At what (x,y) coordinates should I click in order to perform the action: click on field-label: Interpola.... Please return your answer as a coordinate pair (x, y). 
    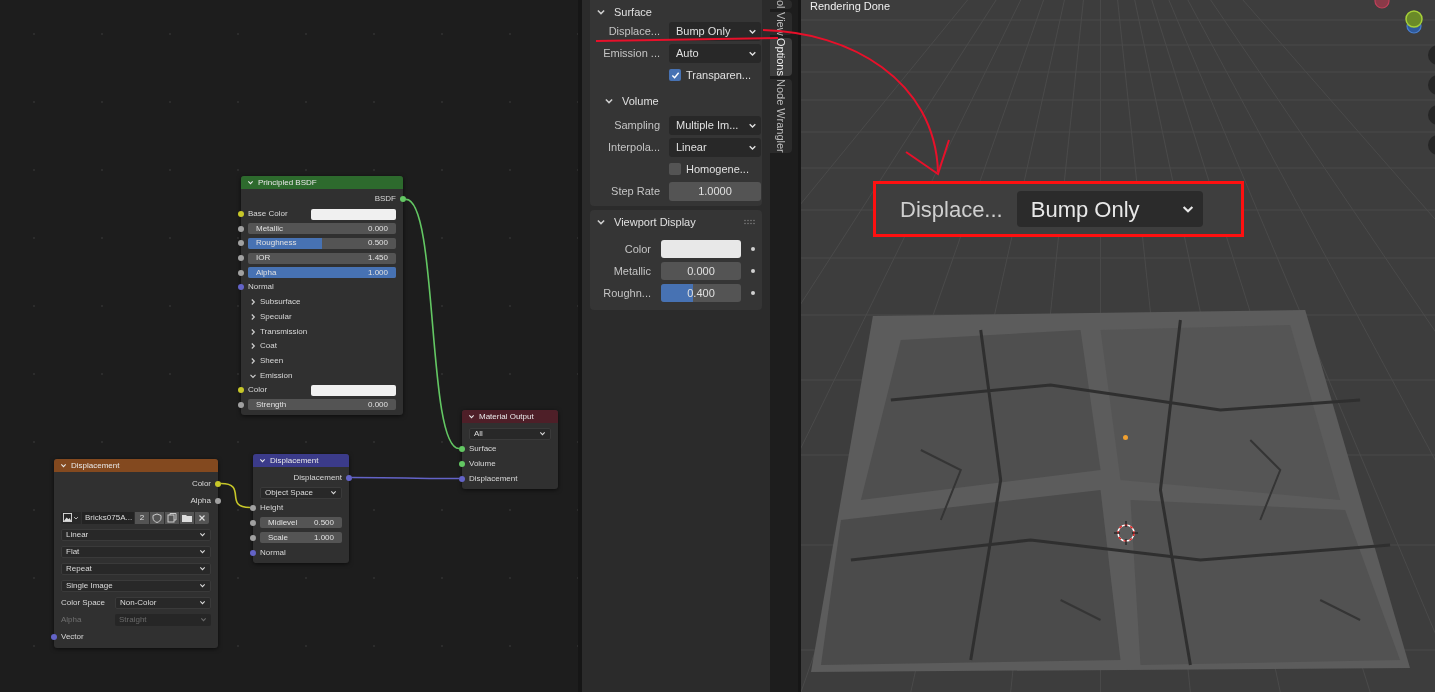
    Looking at the image, I should click on (633, 147).